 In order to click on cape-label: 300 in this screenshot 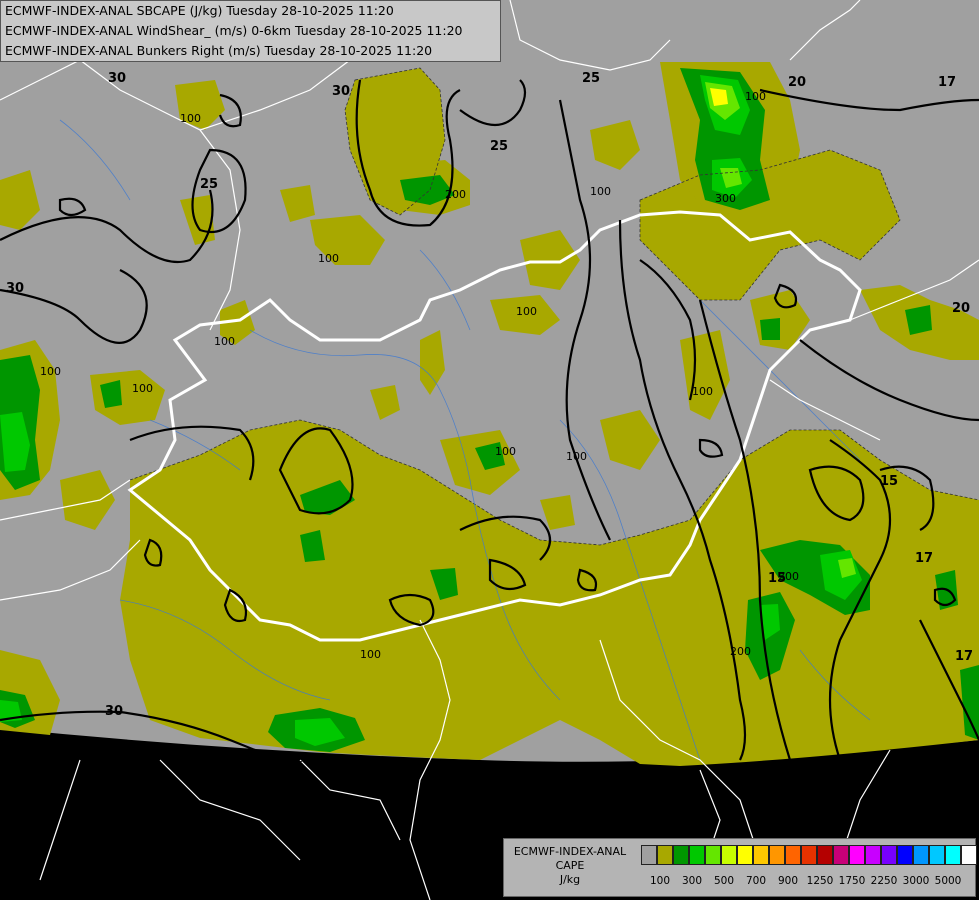, I will do `click(725, 198)`.